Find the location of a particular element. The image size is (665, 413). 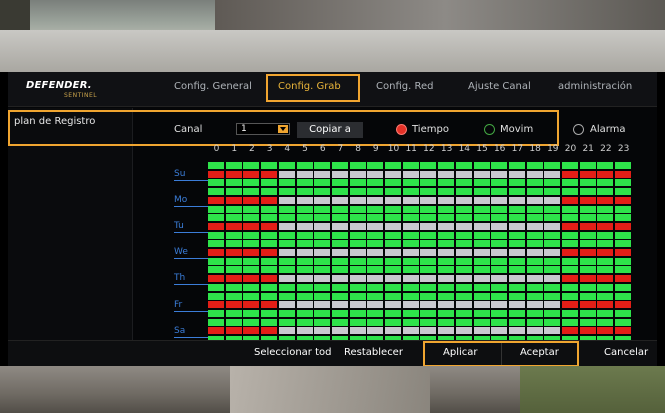

canal-select: 1 is located at coordinates (263, 129).